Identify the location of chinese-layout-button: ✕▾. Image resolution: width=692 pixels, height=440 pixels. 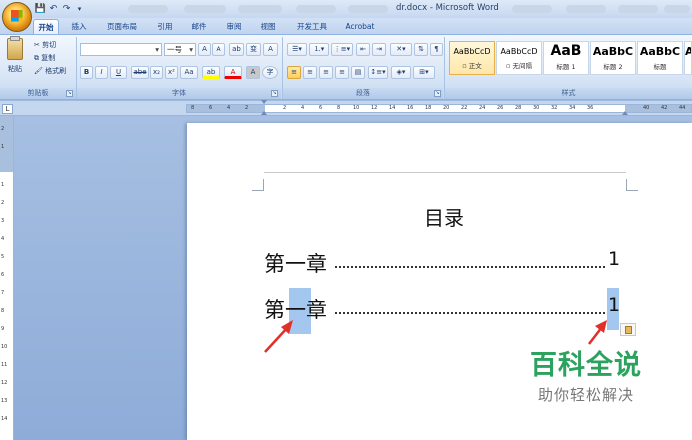
(401, 49).